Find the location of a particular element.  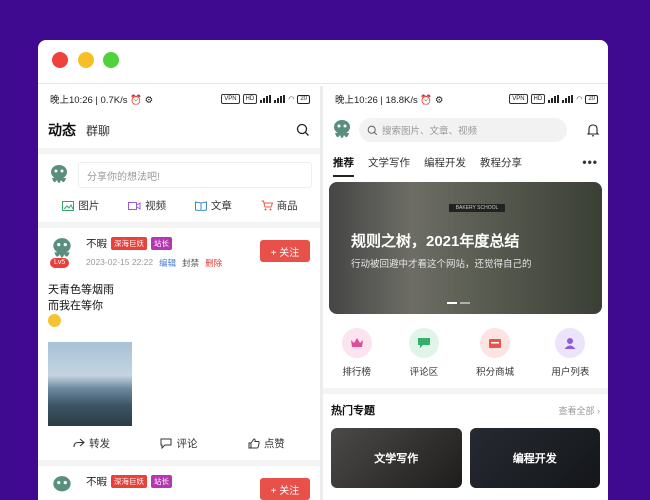

comments-entry: 评论区 is located at coordinates (423, 353).